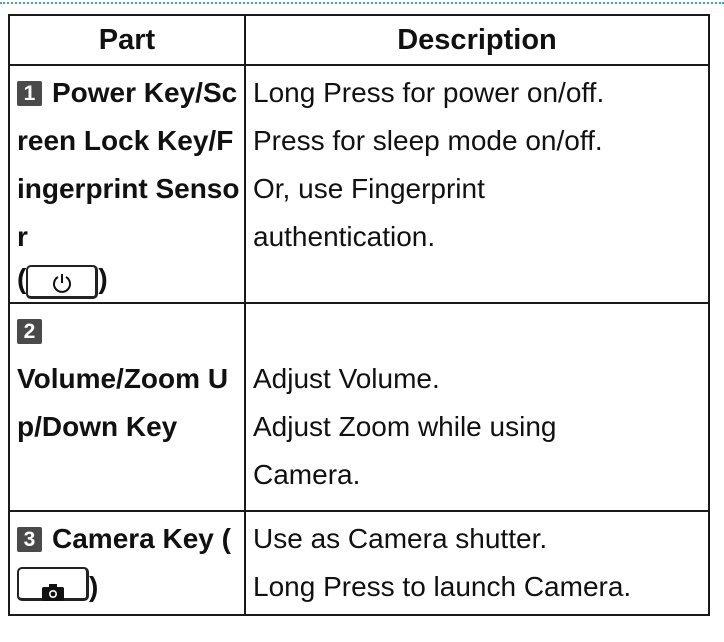 This screenshot has height=642, width=724. What do you see at coordinates (29, 331) in the screenshot?
I see `number-badge: 2` at bounding box center [29, 331].